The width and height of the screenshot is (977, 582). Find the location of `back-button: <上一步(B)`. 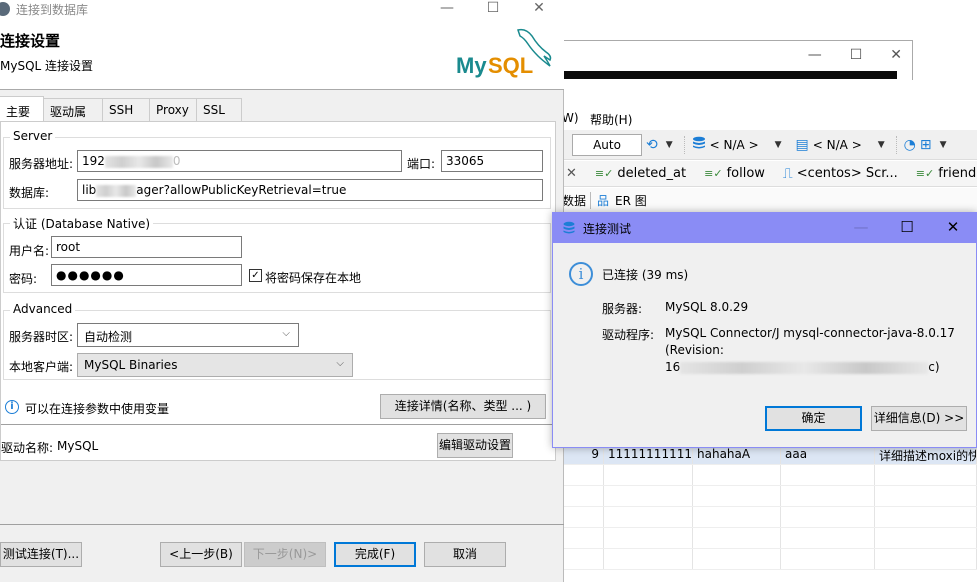

back-button: <上一步(B) is located at coordinates (201, 554).